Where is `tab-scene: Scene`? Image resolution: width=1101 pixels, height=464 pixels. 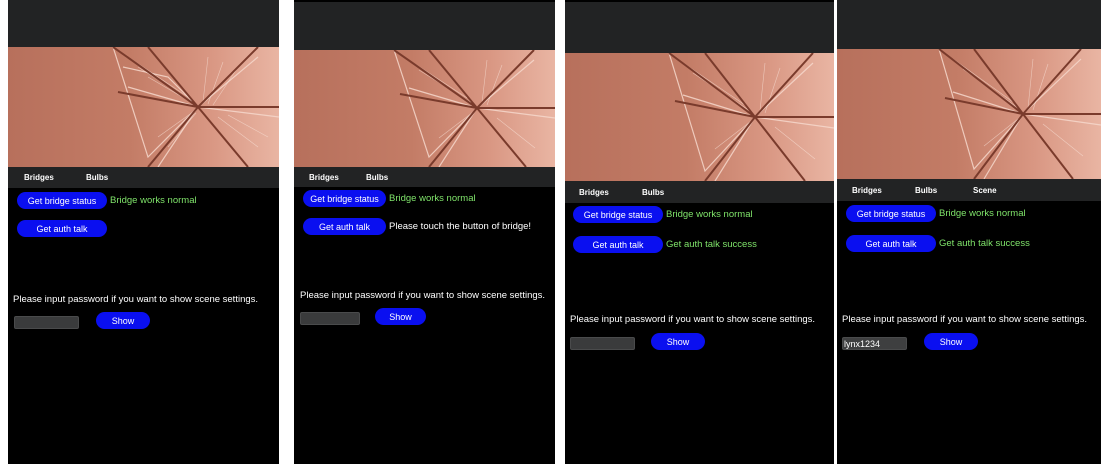 tab-scene: Scene is located at coordinates (985, 190).